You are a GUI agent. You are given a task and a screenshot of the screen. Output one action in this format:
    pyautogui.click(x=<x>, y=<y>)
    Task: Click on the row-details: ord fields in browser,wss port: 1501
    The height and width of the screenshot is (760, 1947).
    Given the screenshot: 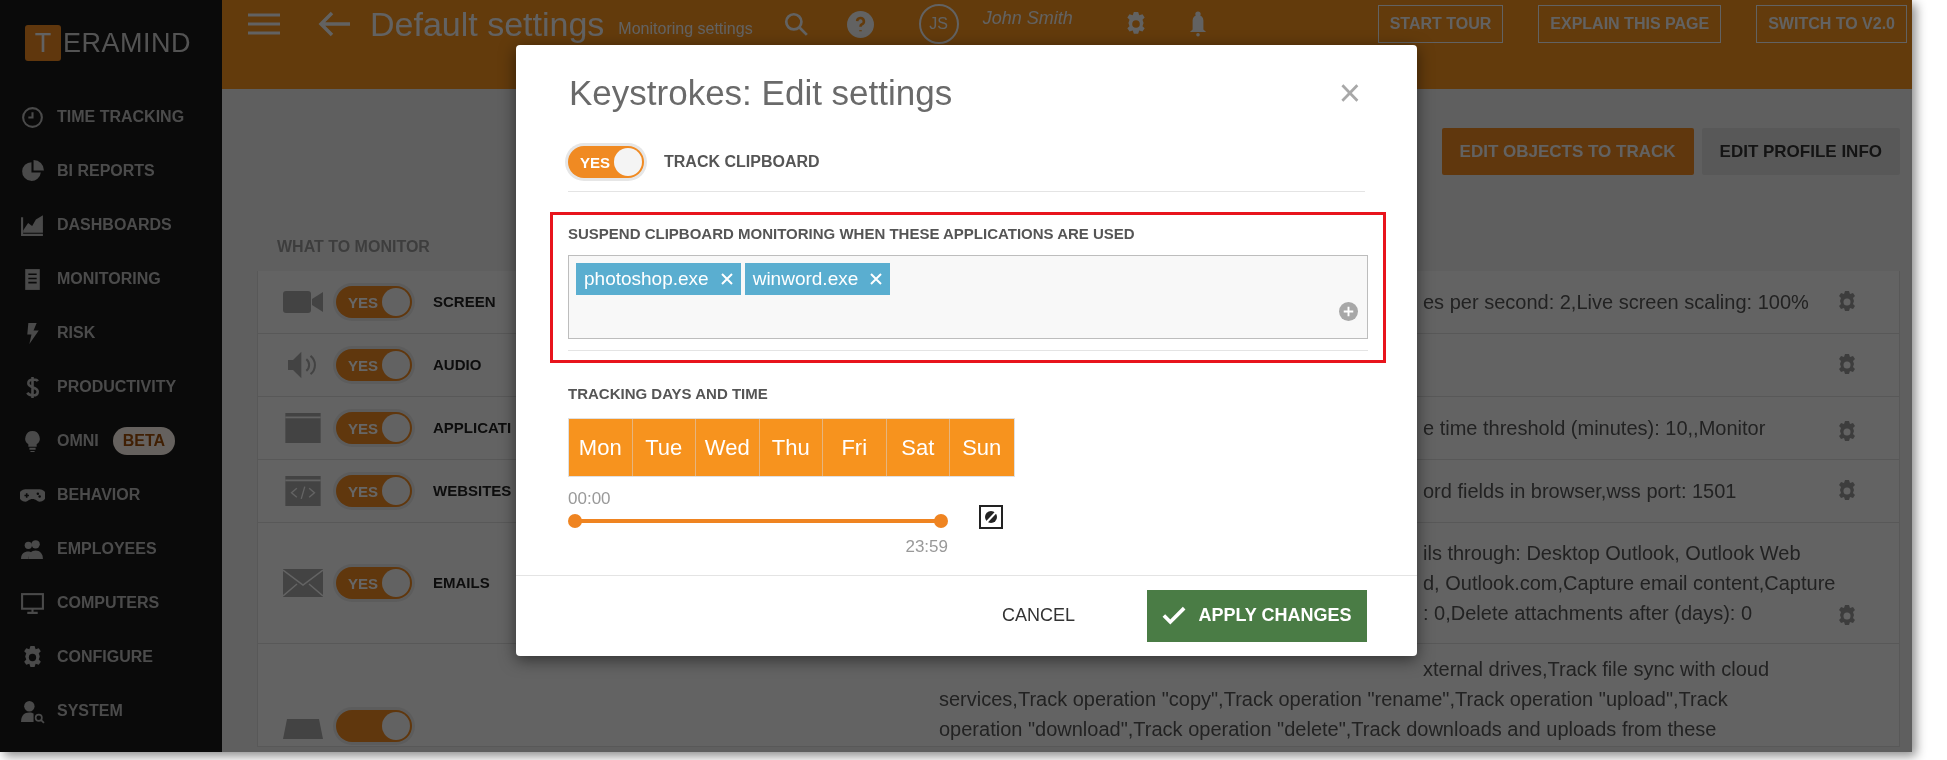 What is the action you would take?
    pyautogui.click(x=1580, y=491)
    